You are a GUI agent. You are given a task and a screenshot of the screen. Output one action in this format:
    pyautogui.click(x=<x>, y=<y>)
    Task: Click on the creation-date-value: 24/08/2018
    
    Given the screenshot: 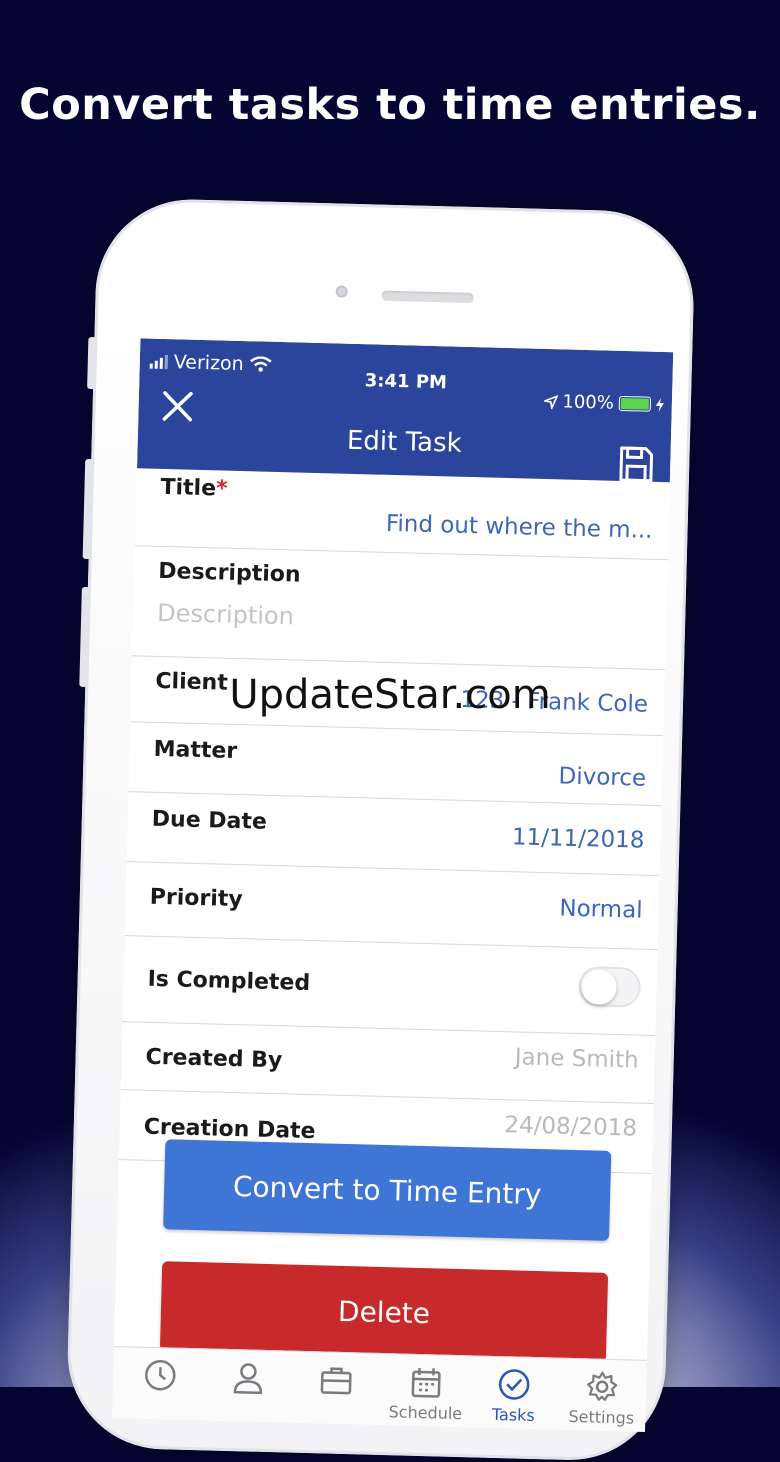 What is the action you would take?
    pyautogui.click(x=571, y=1127)
    